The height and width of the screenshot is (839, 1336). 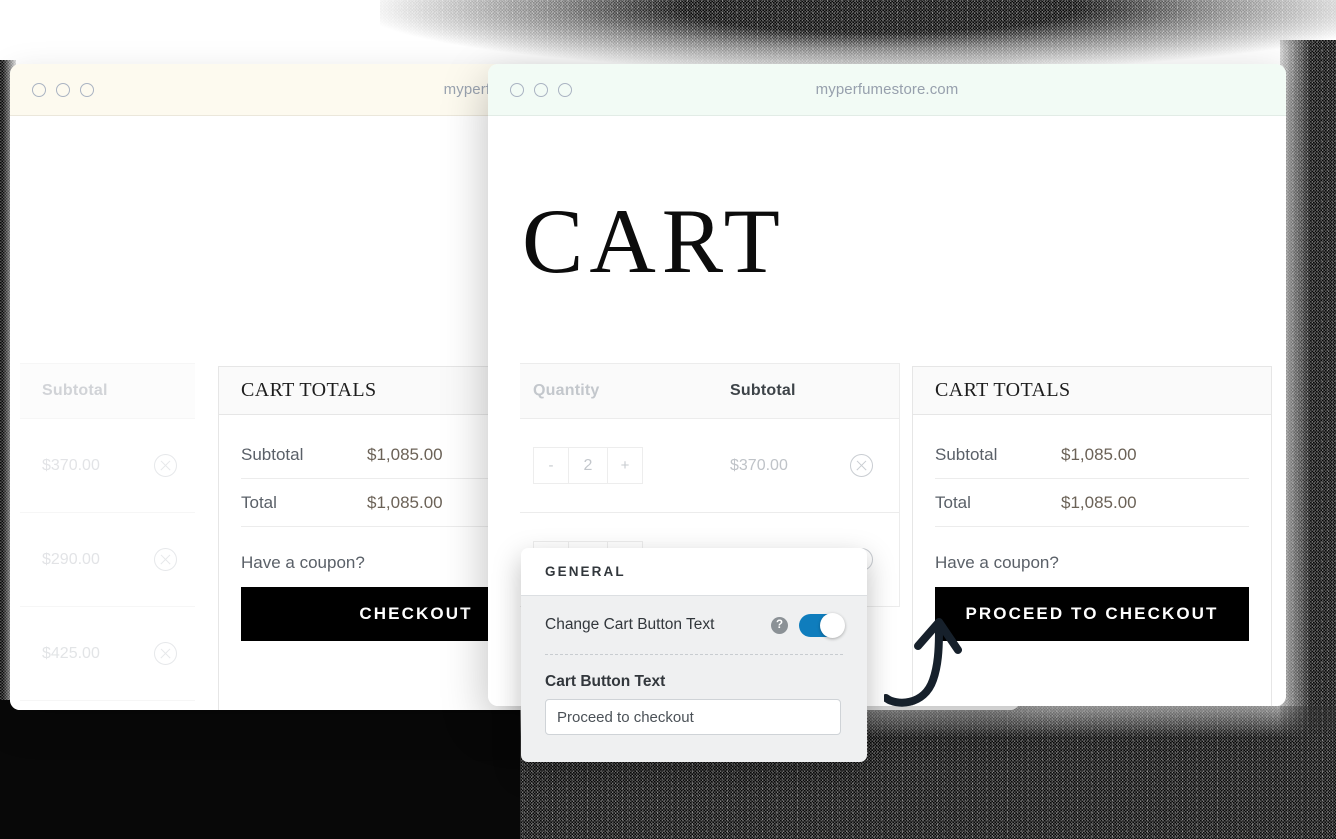 I want to click on row-controls: ?, so click(x=808, y=625).